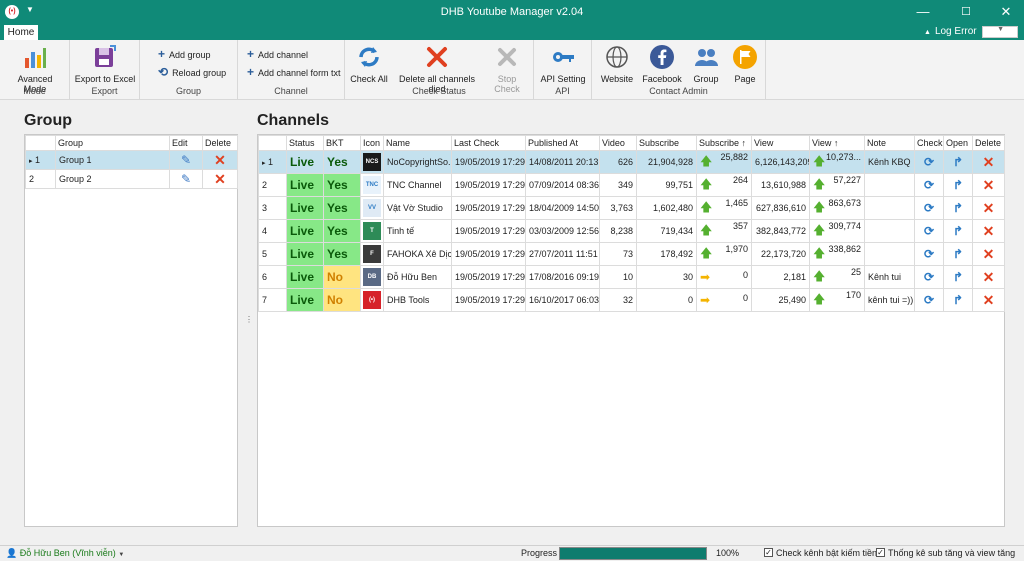 The image size is (1024, 561). Describe the element at coordinates (889, 300) in the screenshot. I see `note-cell: kênh tui =))` at that location.